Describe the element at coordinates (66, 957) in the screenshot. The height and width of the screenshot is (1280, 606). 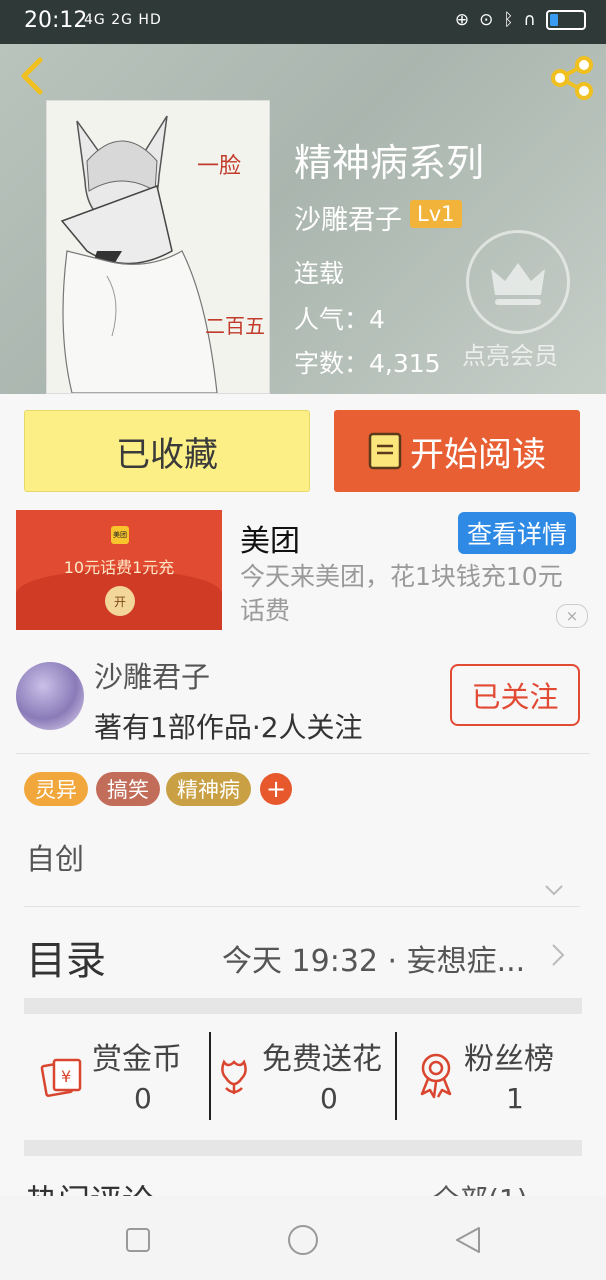
I see `catalog-label: 目录` at that location.